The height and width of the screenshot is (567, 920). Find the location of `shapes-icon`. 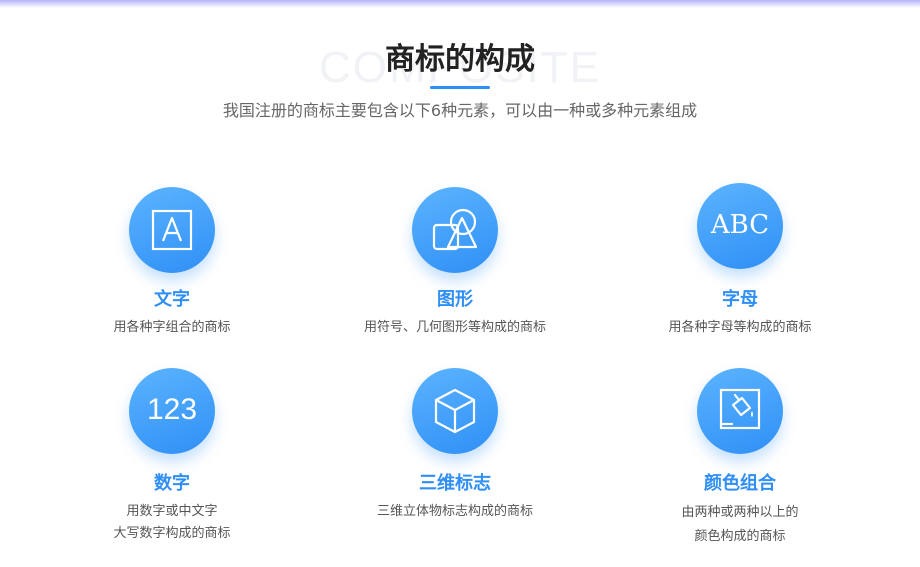

shapes-icon is located at coordinates (455, 230).